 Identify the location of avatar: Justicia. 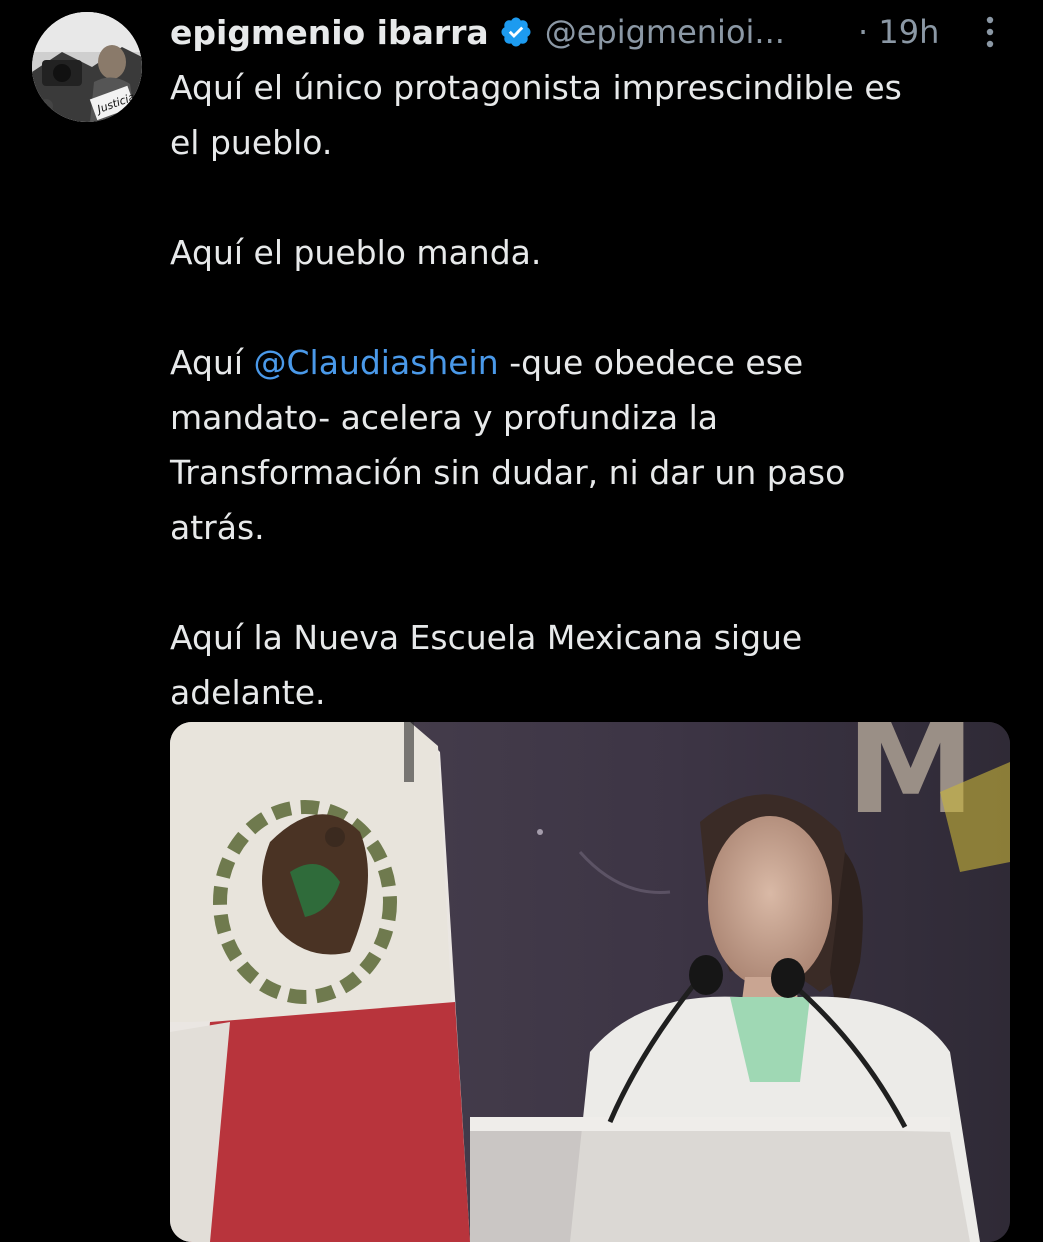
(87, 67).